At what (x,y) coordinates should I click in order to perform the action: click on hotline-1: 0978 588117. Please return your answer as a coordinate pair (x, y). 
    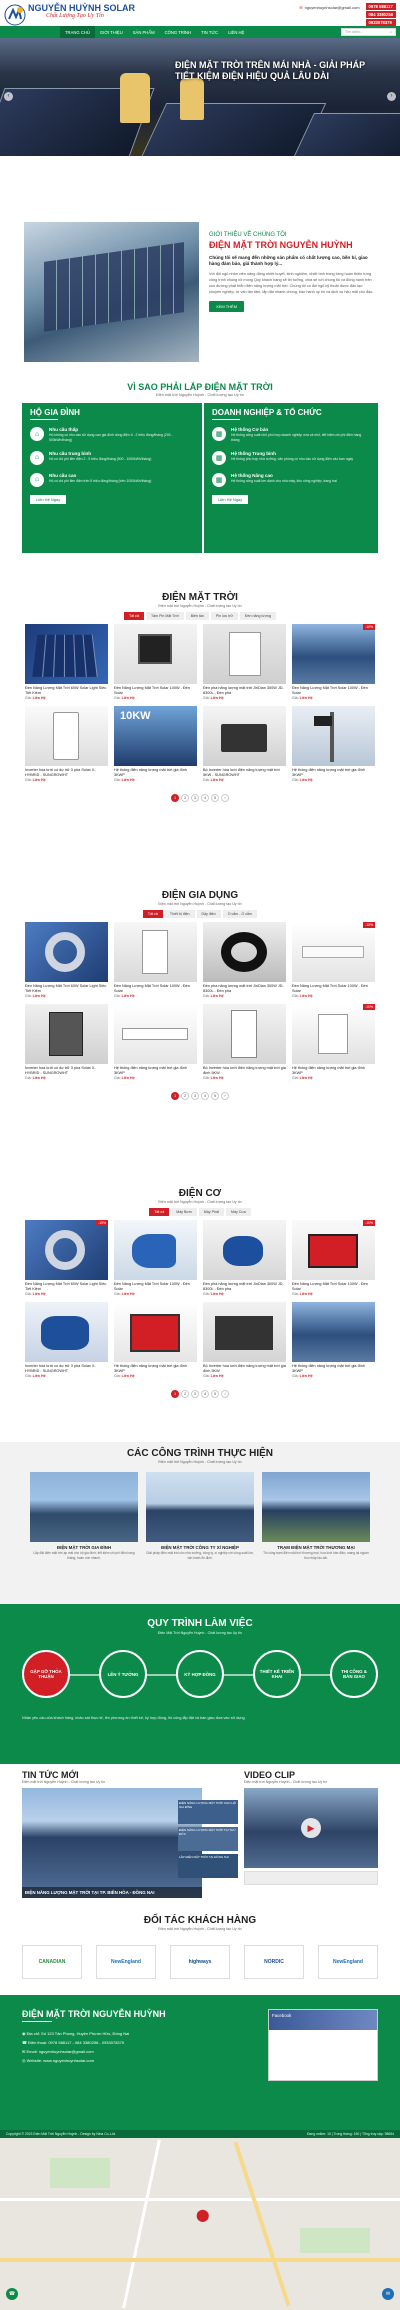
    Looking at the image, I should click on (380, 6).